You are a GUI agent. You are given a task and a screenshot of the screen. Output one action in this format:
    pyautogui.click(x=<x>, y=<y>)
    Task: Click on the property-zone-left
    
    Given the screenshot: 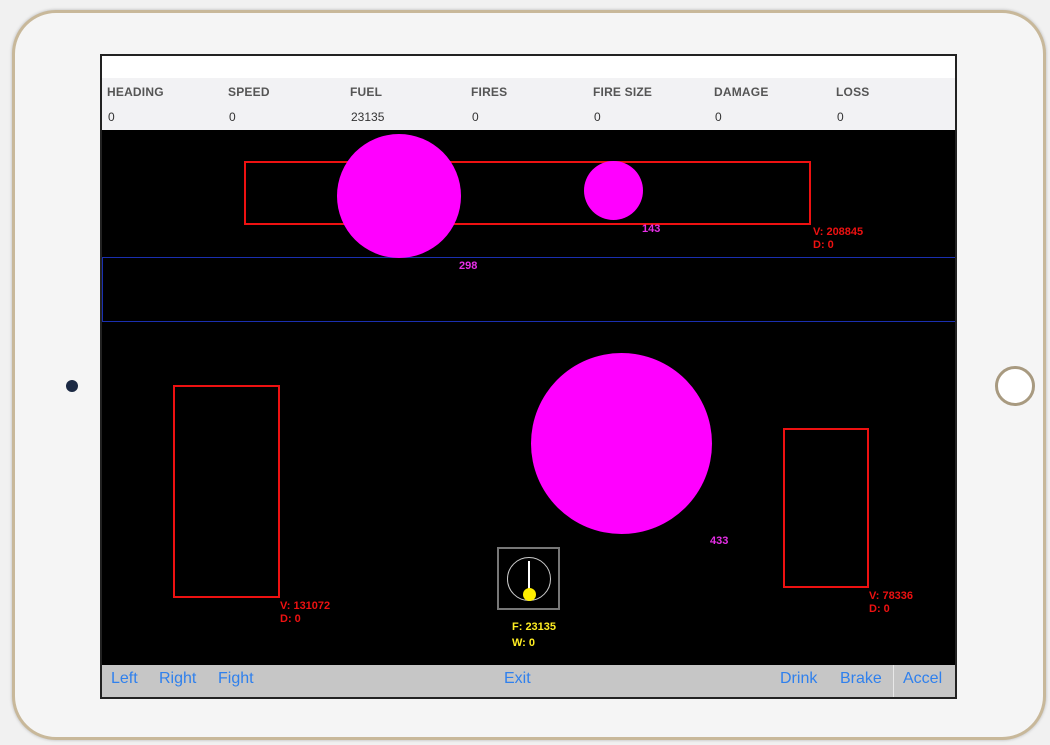 What is the action you would take?
    pyautogui.click(x=226, y=491)
    